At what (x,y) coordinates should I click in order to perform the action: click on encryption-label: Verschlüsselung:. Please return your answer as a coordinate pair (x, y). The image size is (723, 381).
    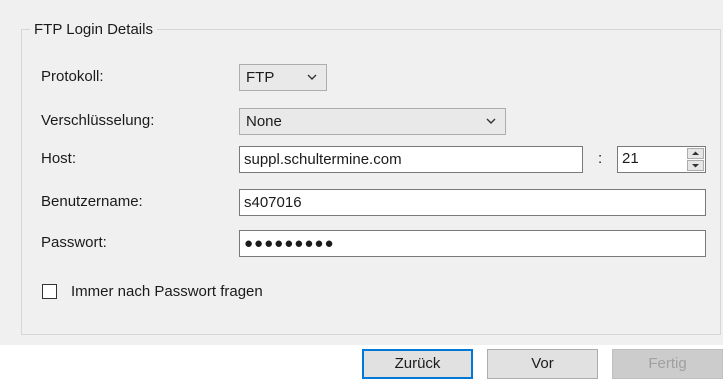
    Looking at the image, I should click on (98, 120).